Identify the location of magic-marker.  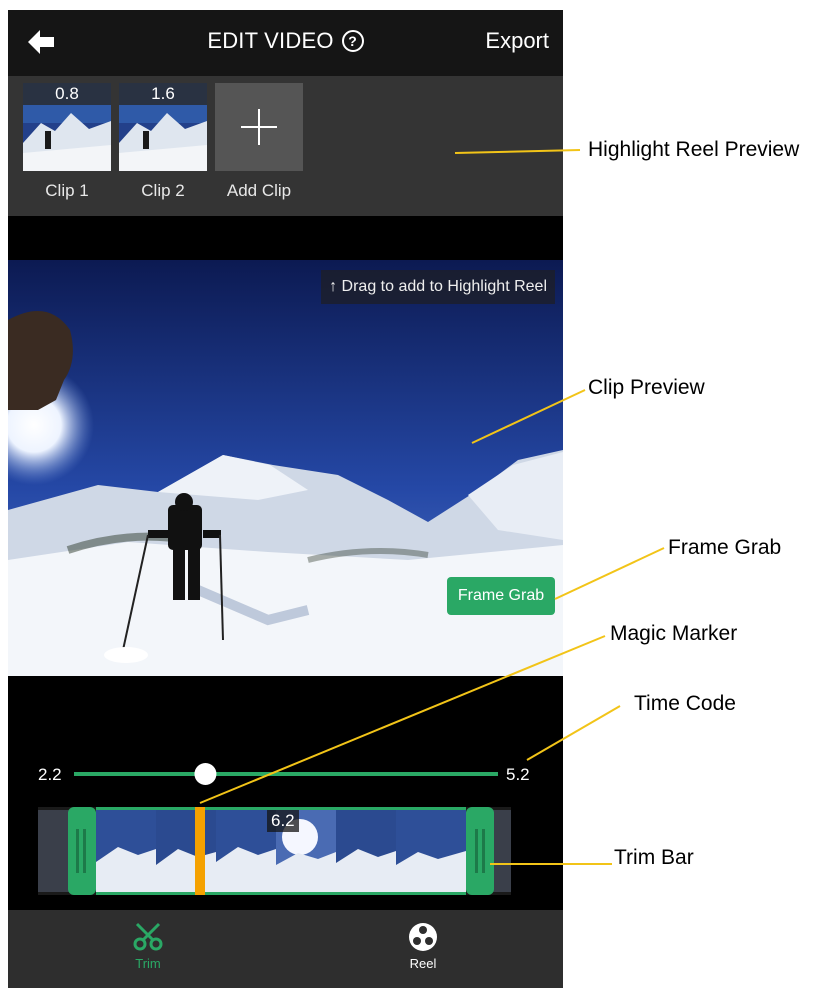
(200, 851).